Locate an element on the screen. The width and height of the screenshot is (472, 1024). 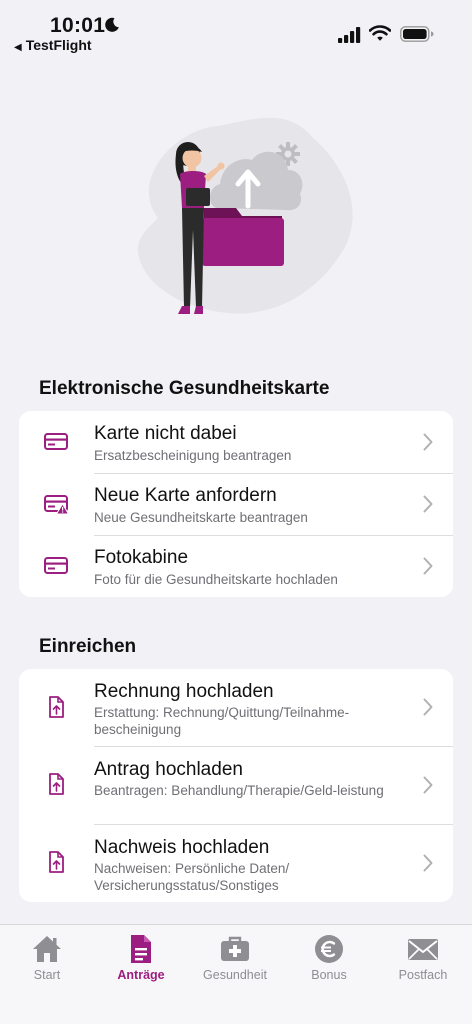
tab-bonus: Bonus is located at coordinates (329, 960).